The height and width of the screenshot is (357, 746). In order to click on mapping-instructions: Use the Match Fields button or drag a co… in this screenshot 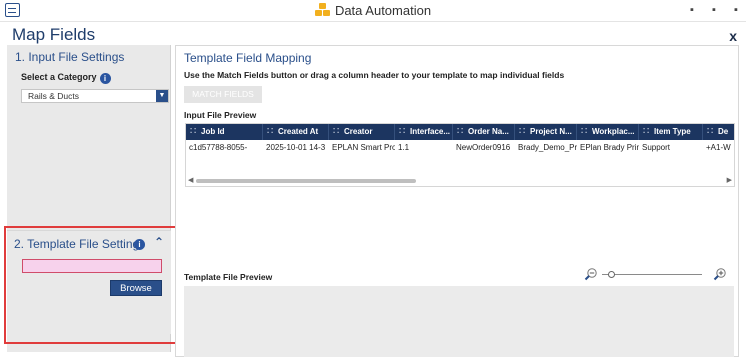, I will do `click(374, 75)`.